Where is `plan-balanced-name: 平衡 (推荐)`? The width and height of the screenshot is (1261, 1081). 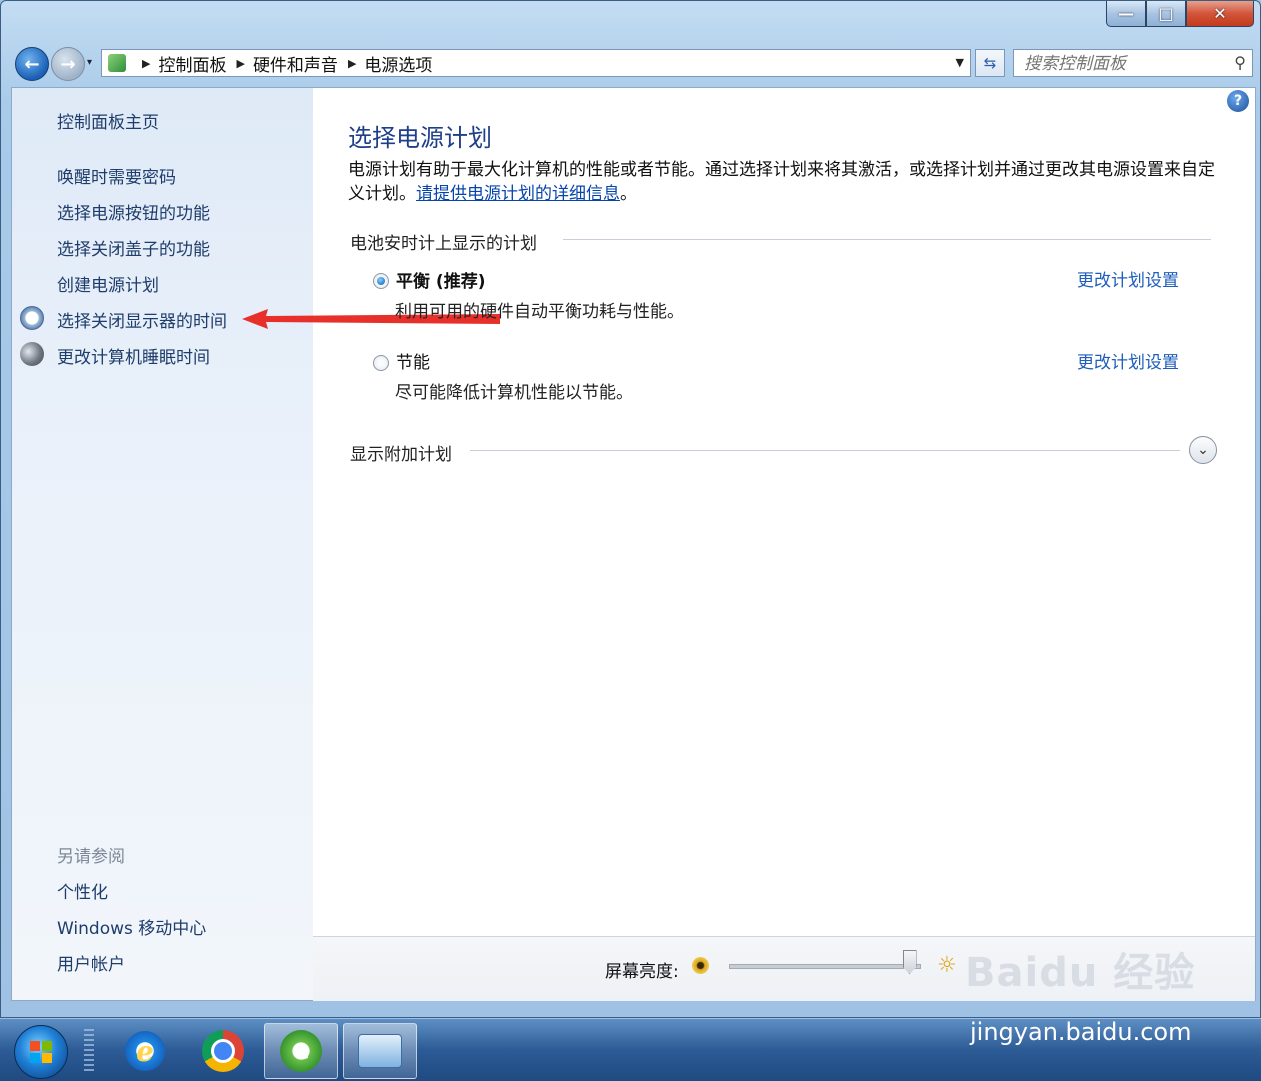
plan-balanced-name: 平衡 (推荐) is located at coordinates (440, 279).